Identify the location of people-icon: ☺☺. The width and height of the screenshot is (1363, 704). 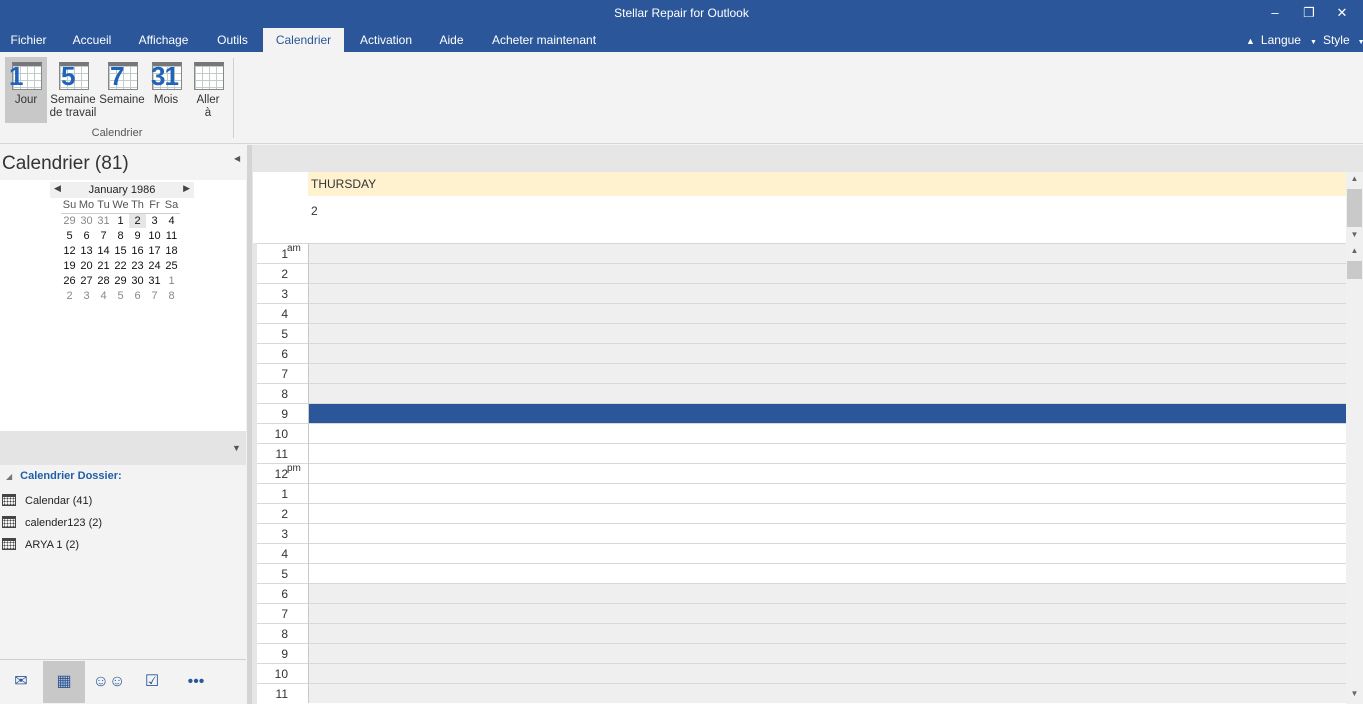
(109, 682).